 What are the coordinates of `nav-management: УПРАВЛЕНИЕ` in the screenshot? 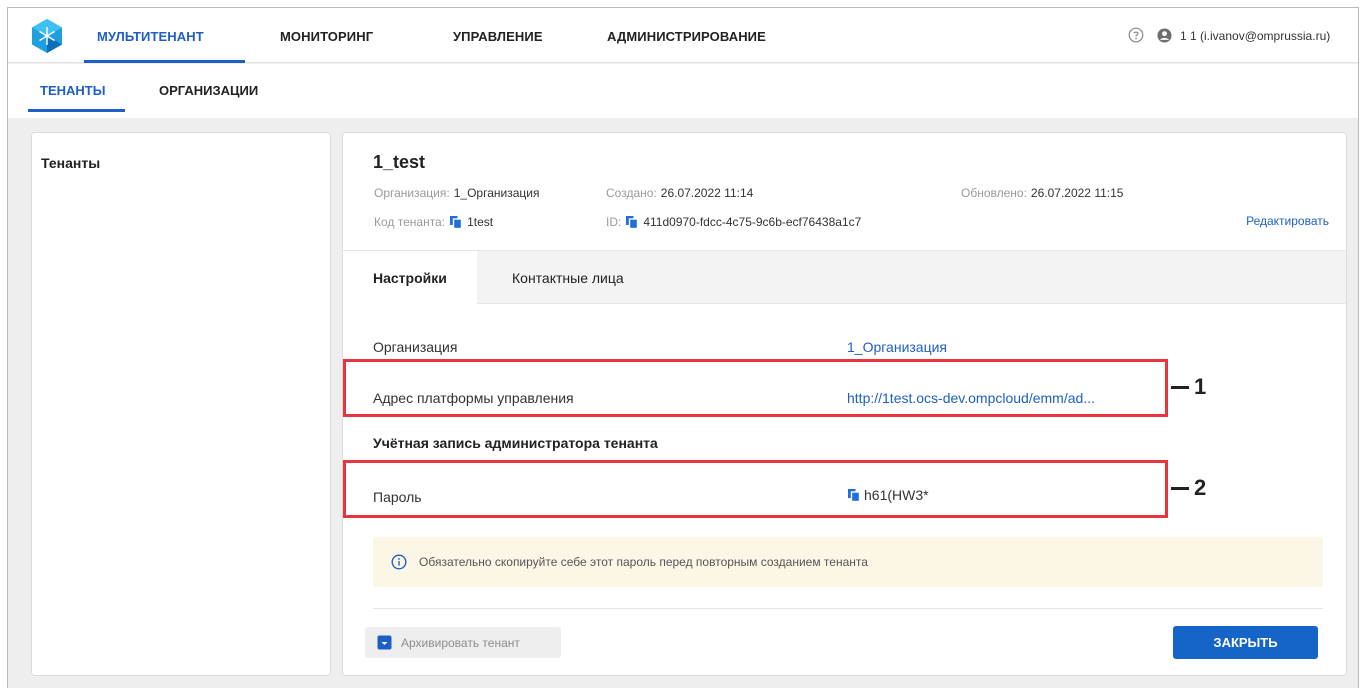 It's located at (498, 36).